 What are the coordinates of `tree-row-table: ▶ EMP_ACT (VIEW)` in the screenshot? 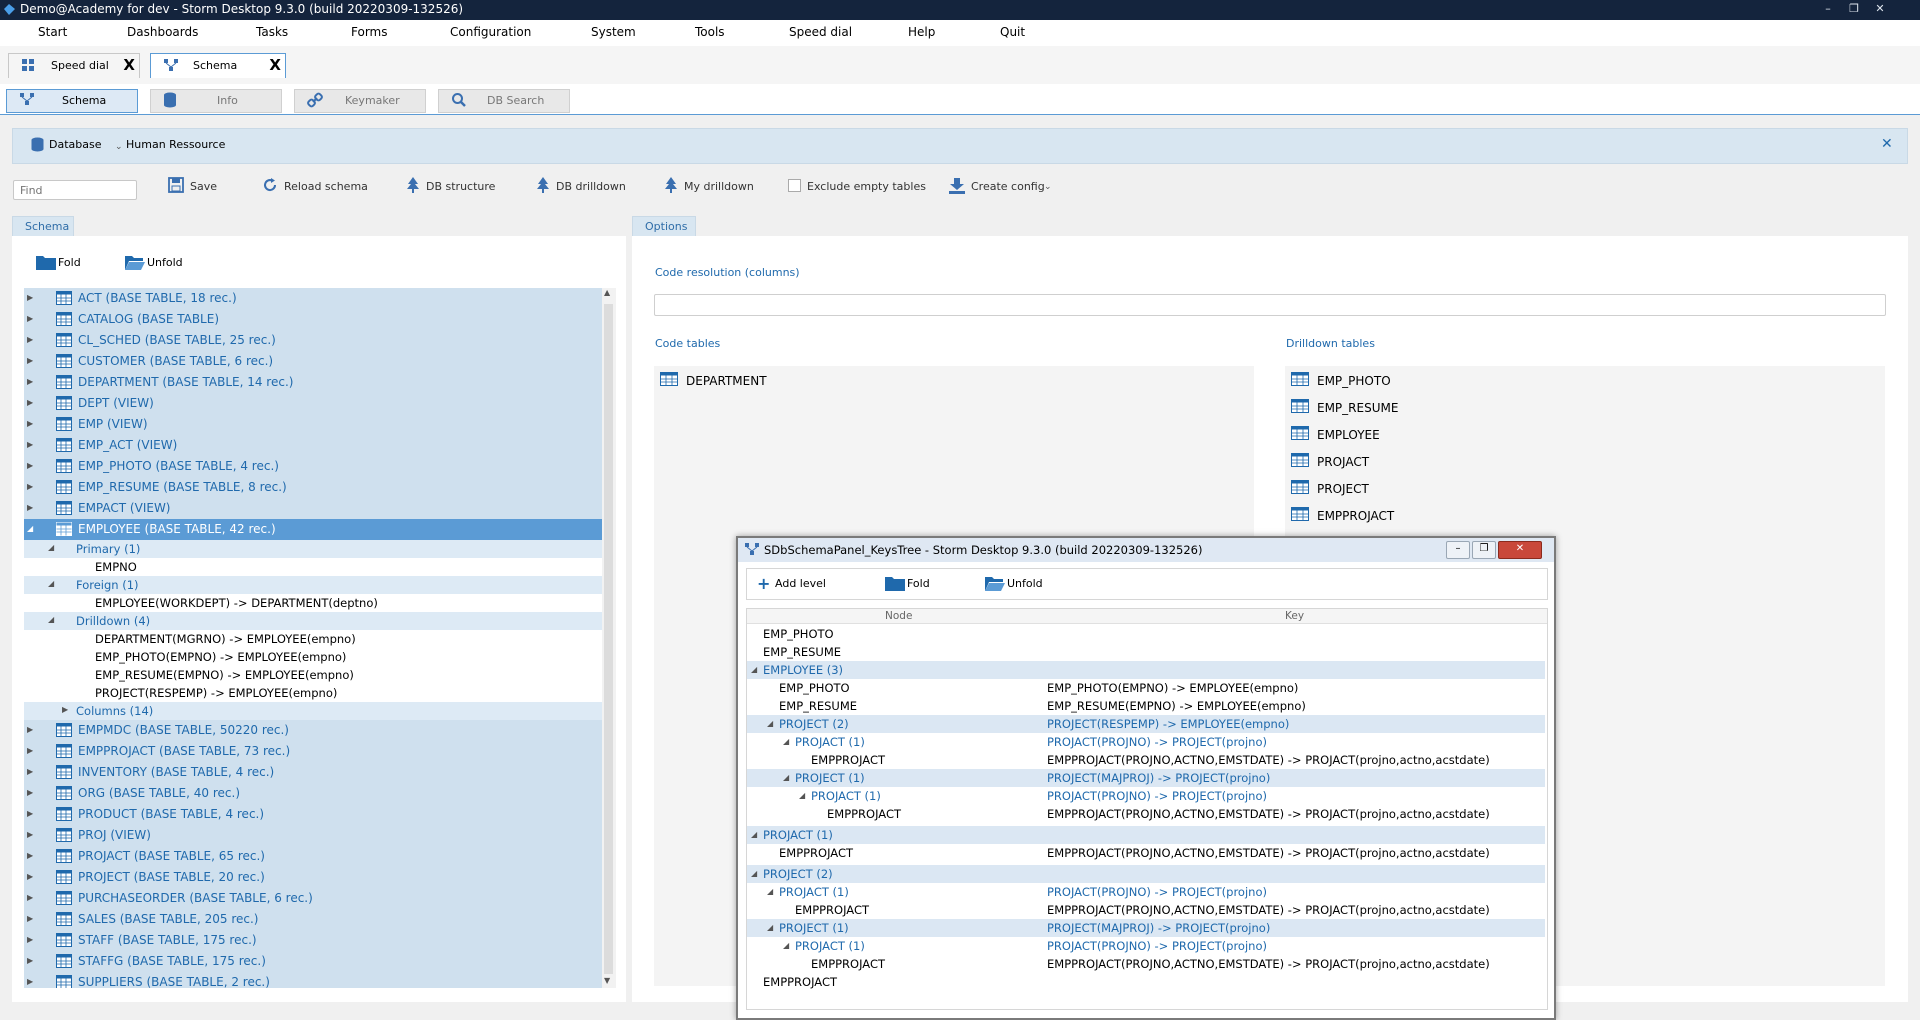 It's located at (317, 445).